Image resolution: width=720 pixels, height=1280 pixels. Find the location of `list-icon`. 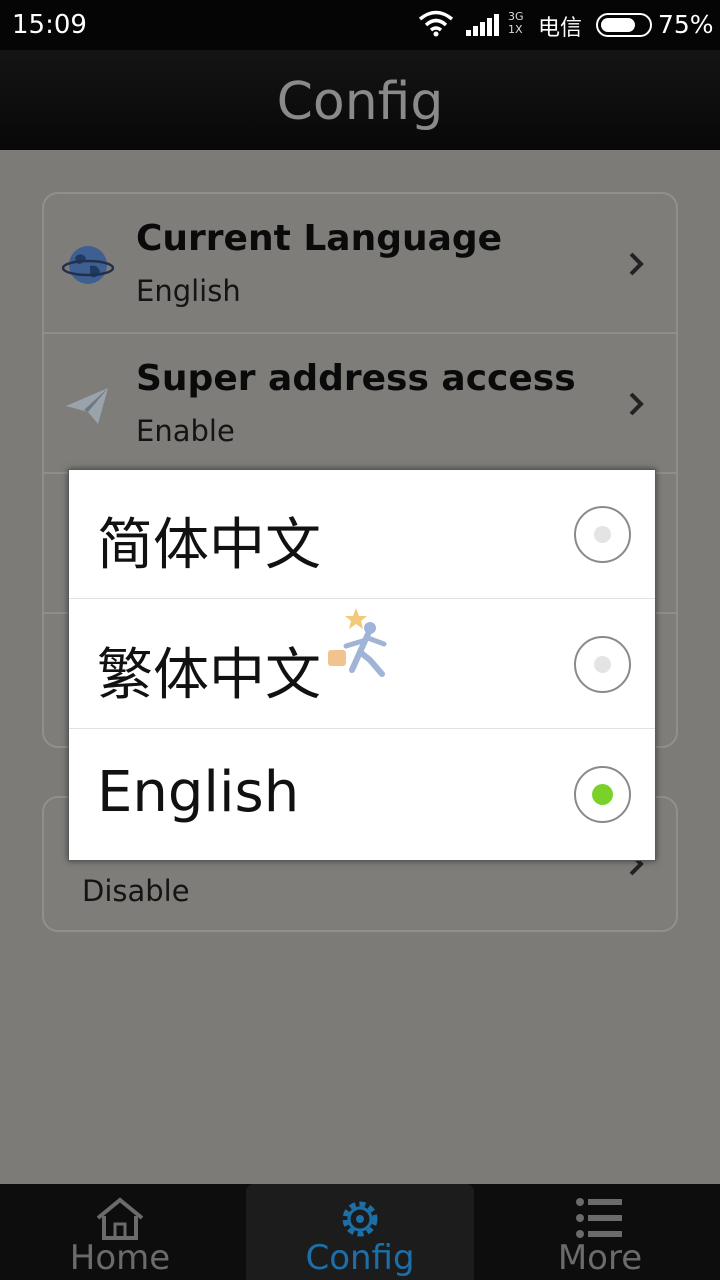

list-icon is located at coordinates (599, 1218).